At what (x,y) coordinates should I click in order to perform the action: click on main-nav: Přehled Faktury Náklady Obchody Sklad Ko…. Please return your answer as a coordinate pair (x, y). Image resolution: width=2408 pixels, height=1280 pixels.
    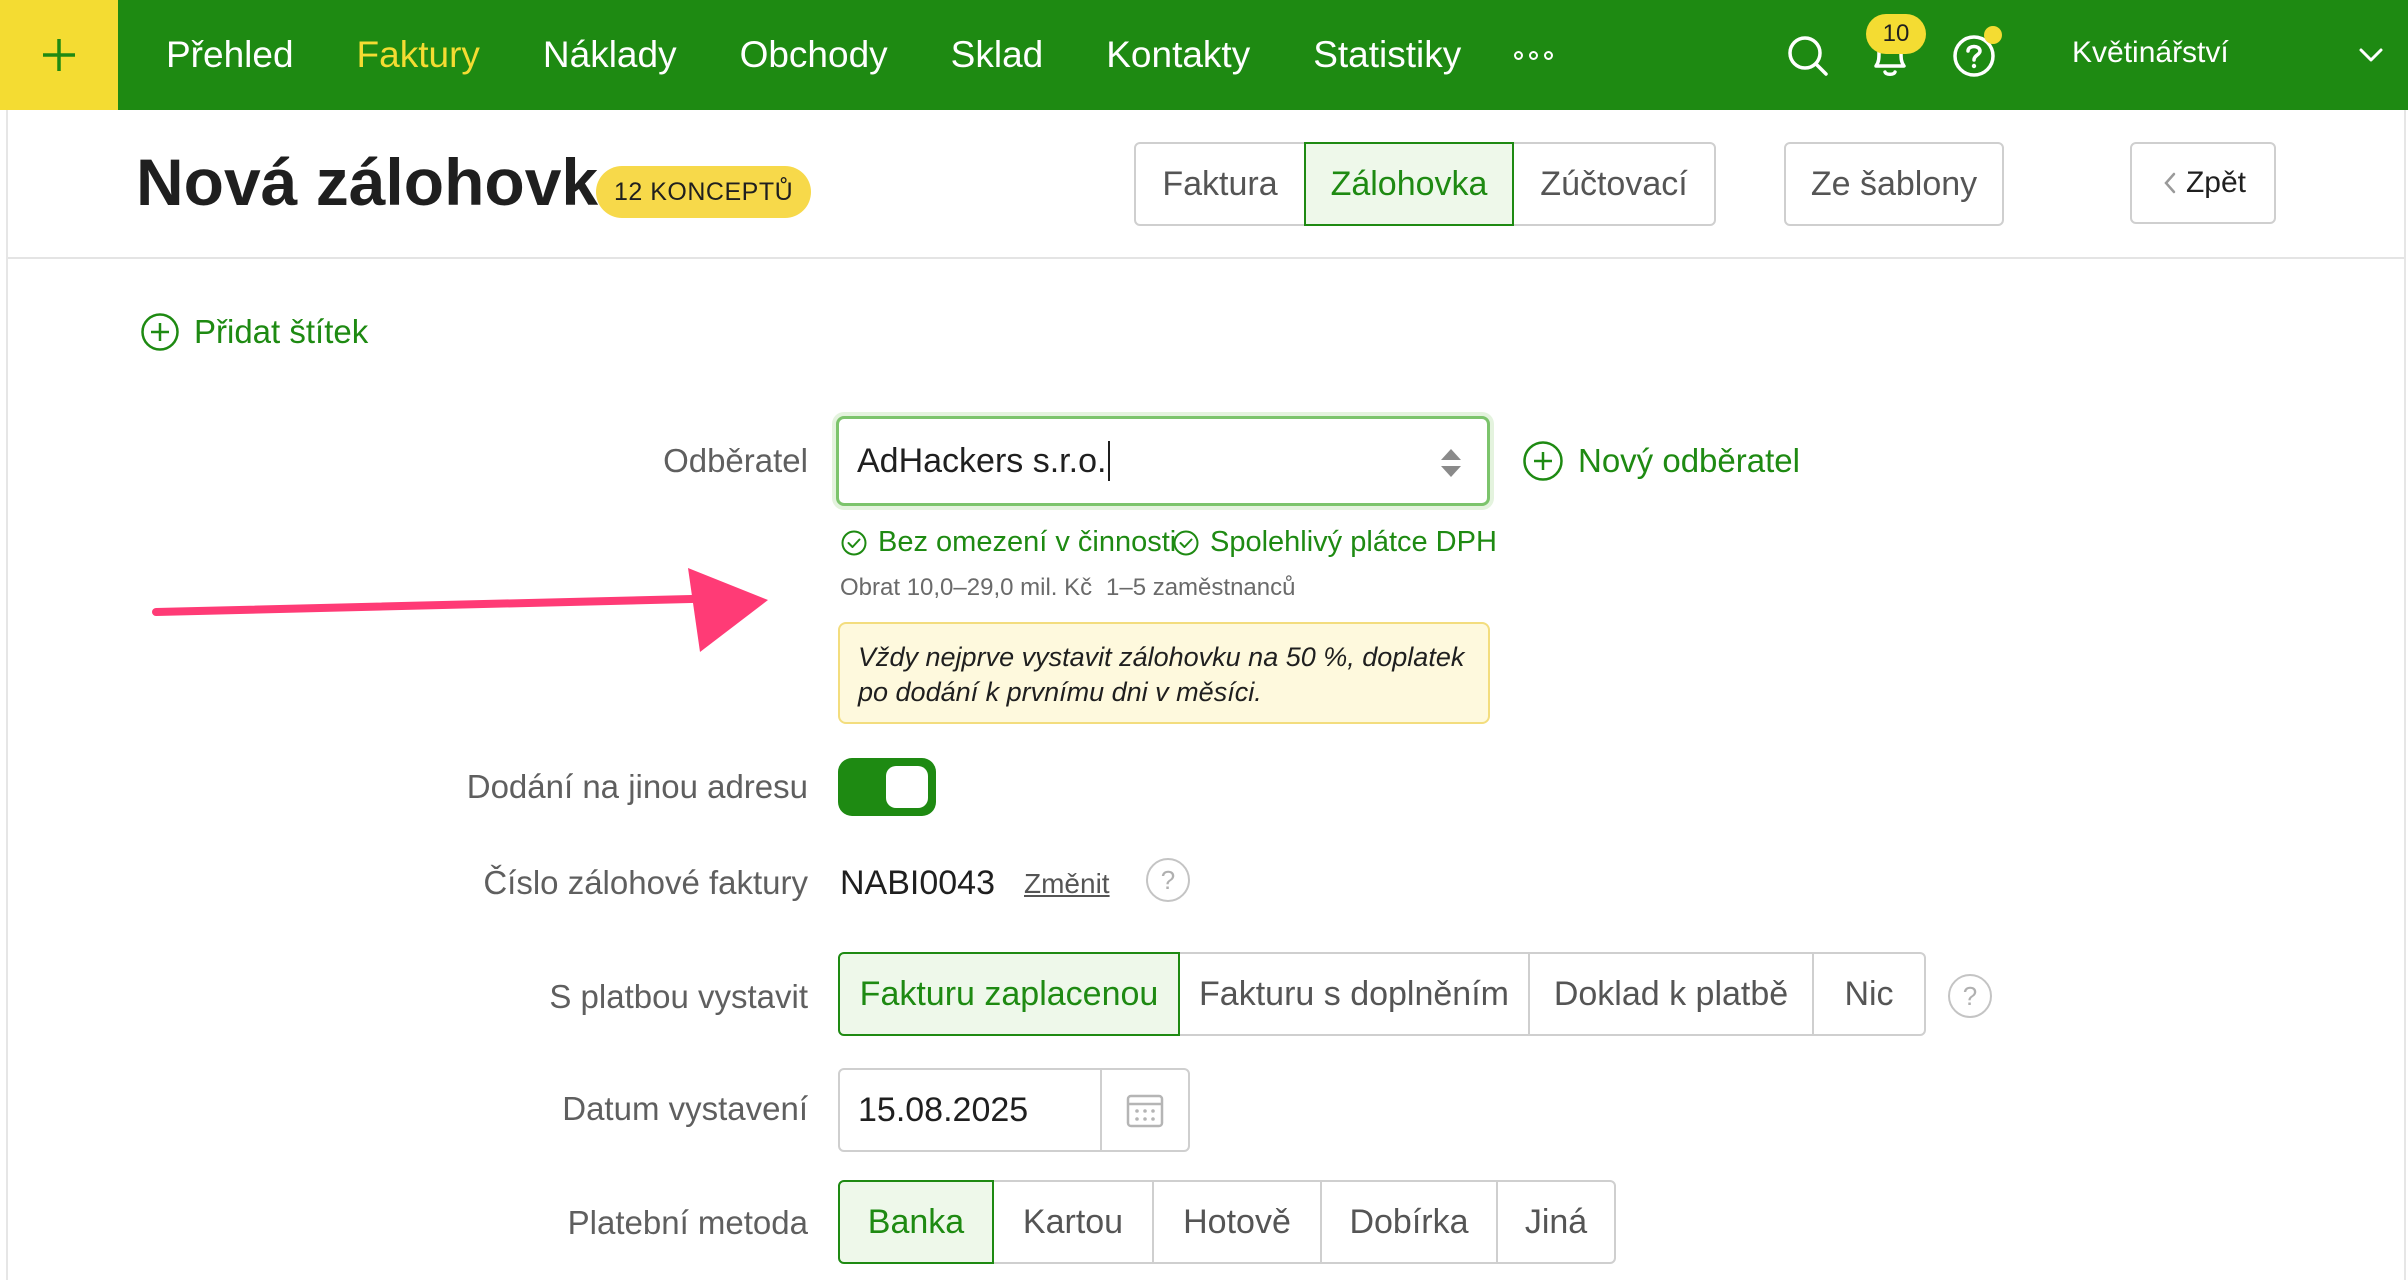
    Looking at the image, I should click on (860, 55).